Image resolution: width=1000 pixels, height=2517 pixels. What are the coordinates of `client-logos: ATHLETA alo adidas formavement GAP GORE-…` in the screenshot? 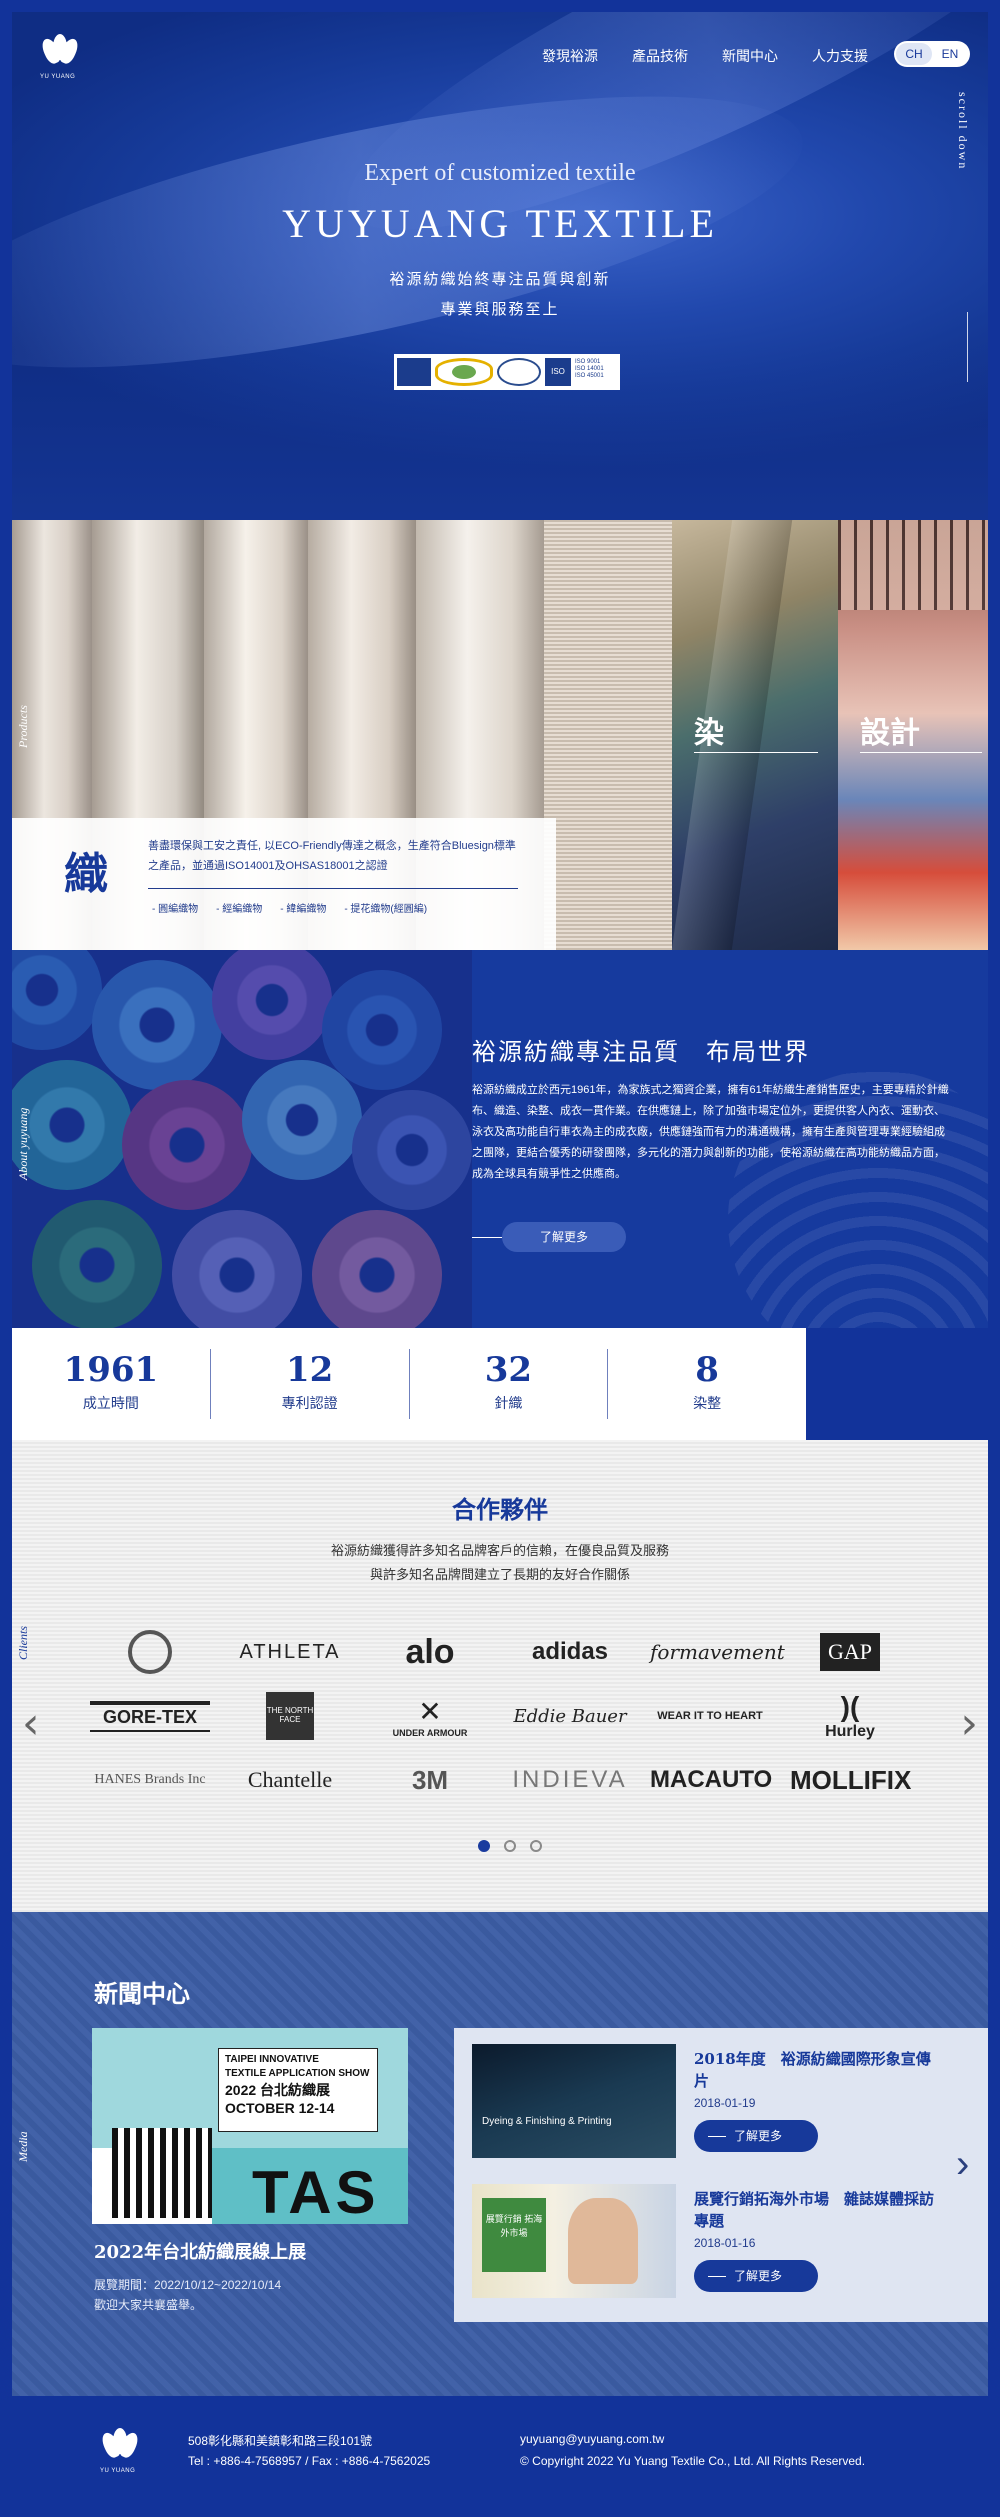 It's located at (500, 1716).